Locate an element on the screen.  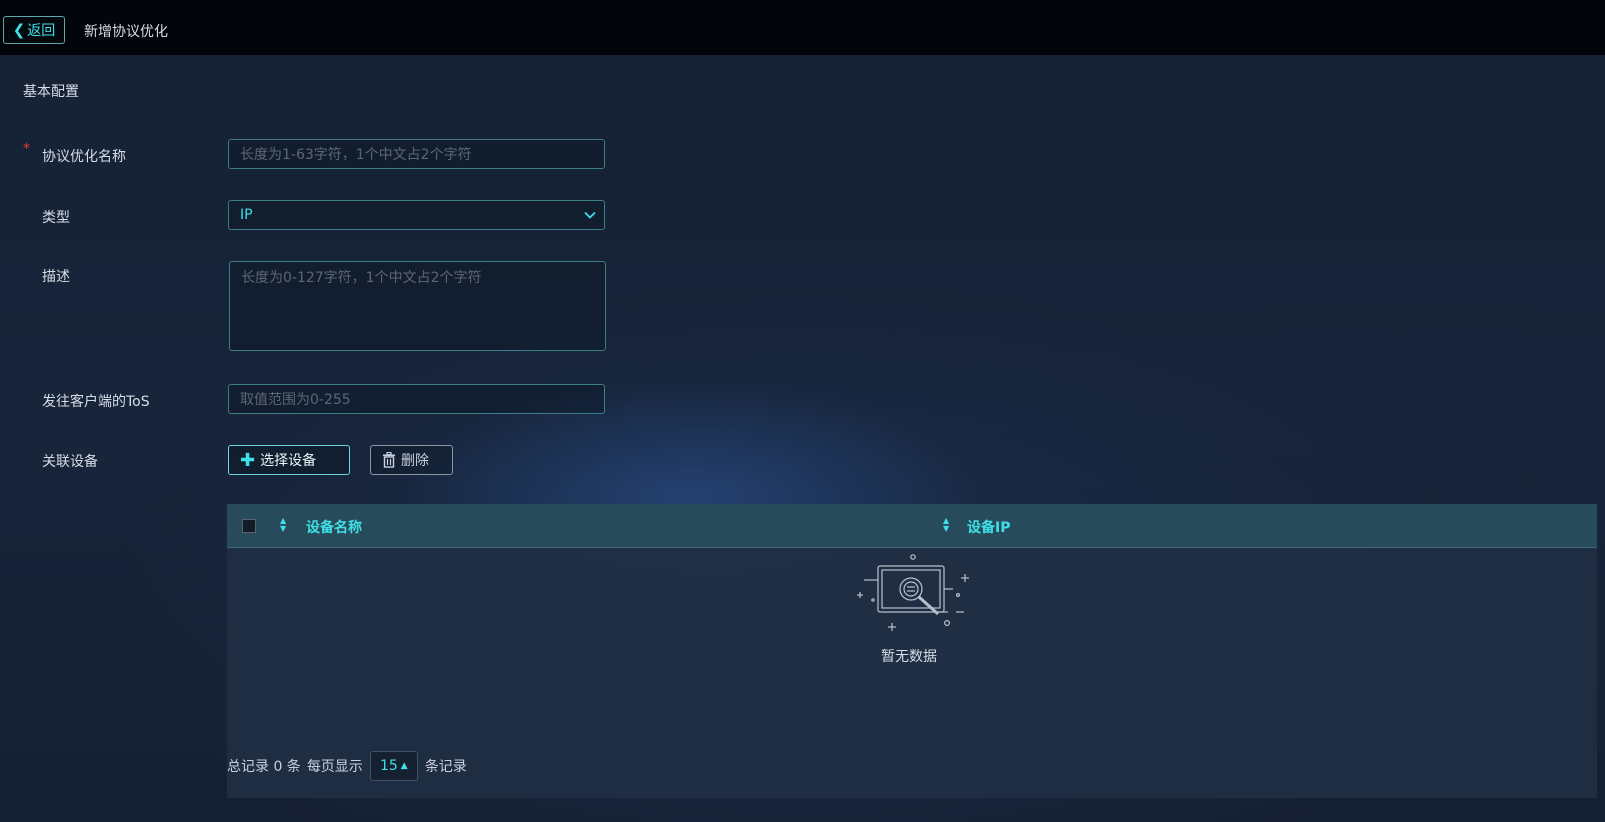
select-device-button: ✚ 选择设备 is located at coordinates (289, 460).